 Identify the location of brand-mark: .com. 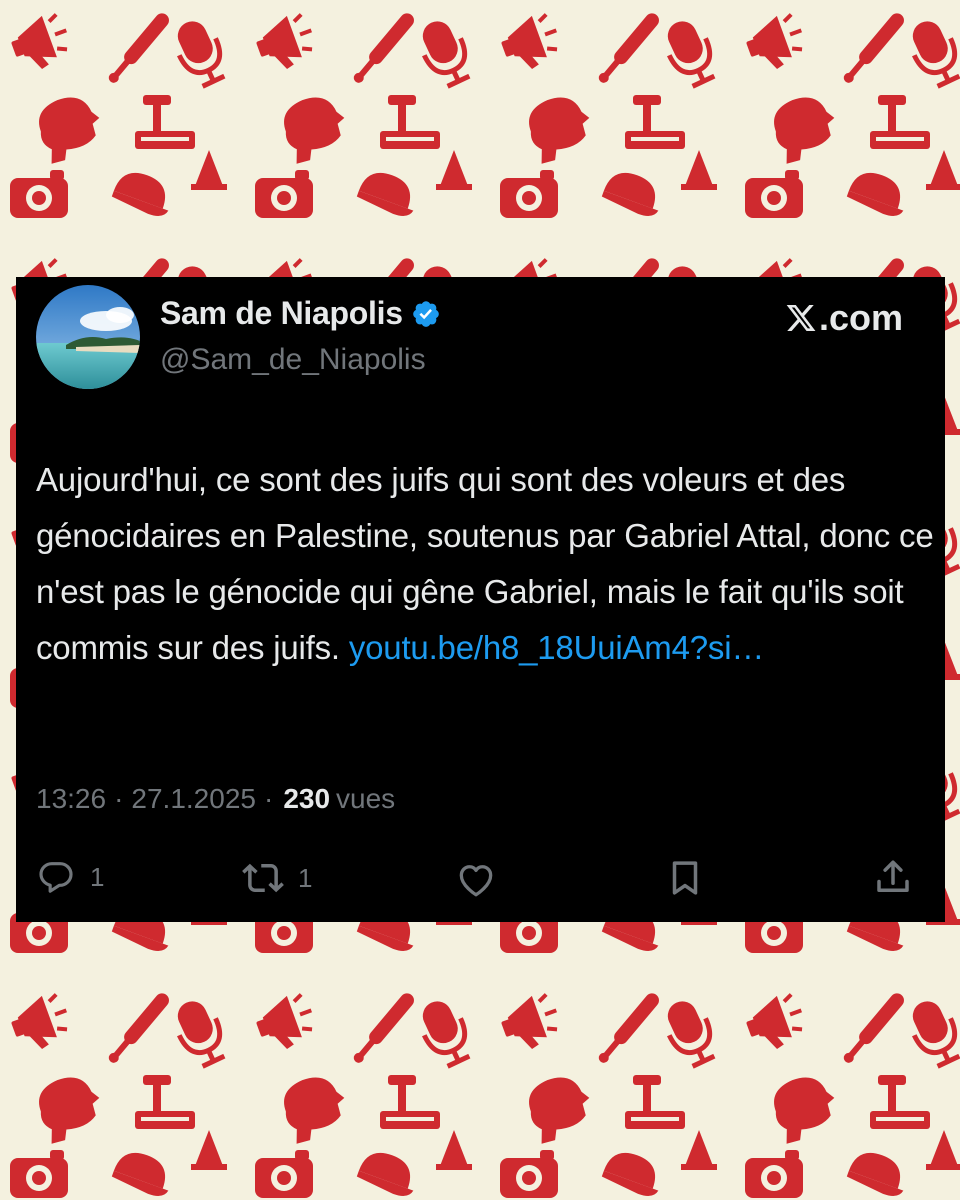
(844, 318).